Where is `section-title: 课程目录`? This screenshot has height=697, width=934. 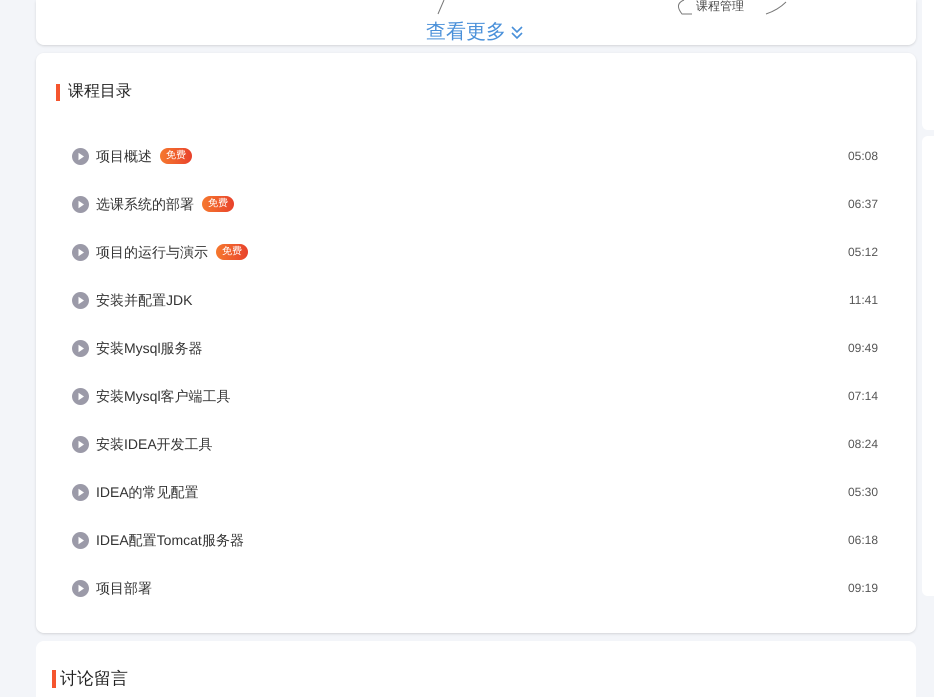 section-title: 课程目录 is located at coordinates (100, 92).